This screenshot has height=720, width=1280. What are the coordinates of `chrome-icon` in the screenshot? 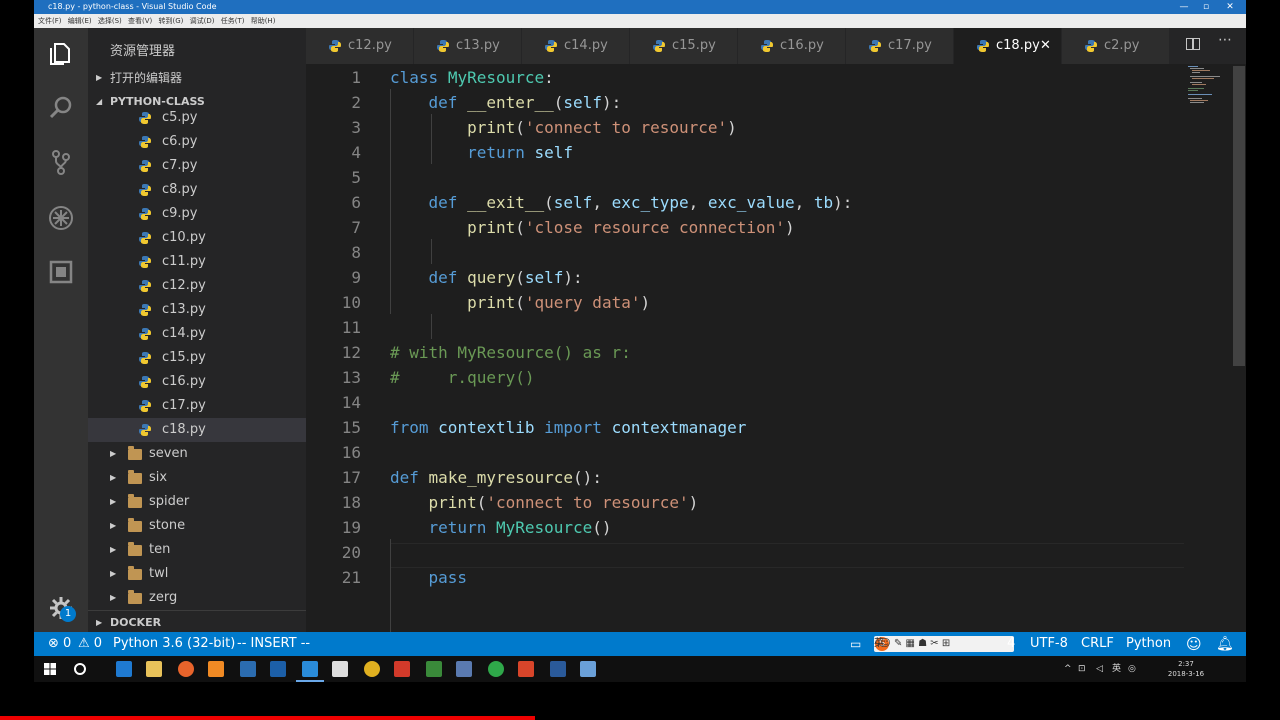 It's located at (372, 669).